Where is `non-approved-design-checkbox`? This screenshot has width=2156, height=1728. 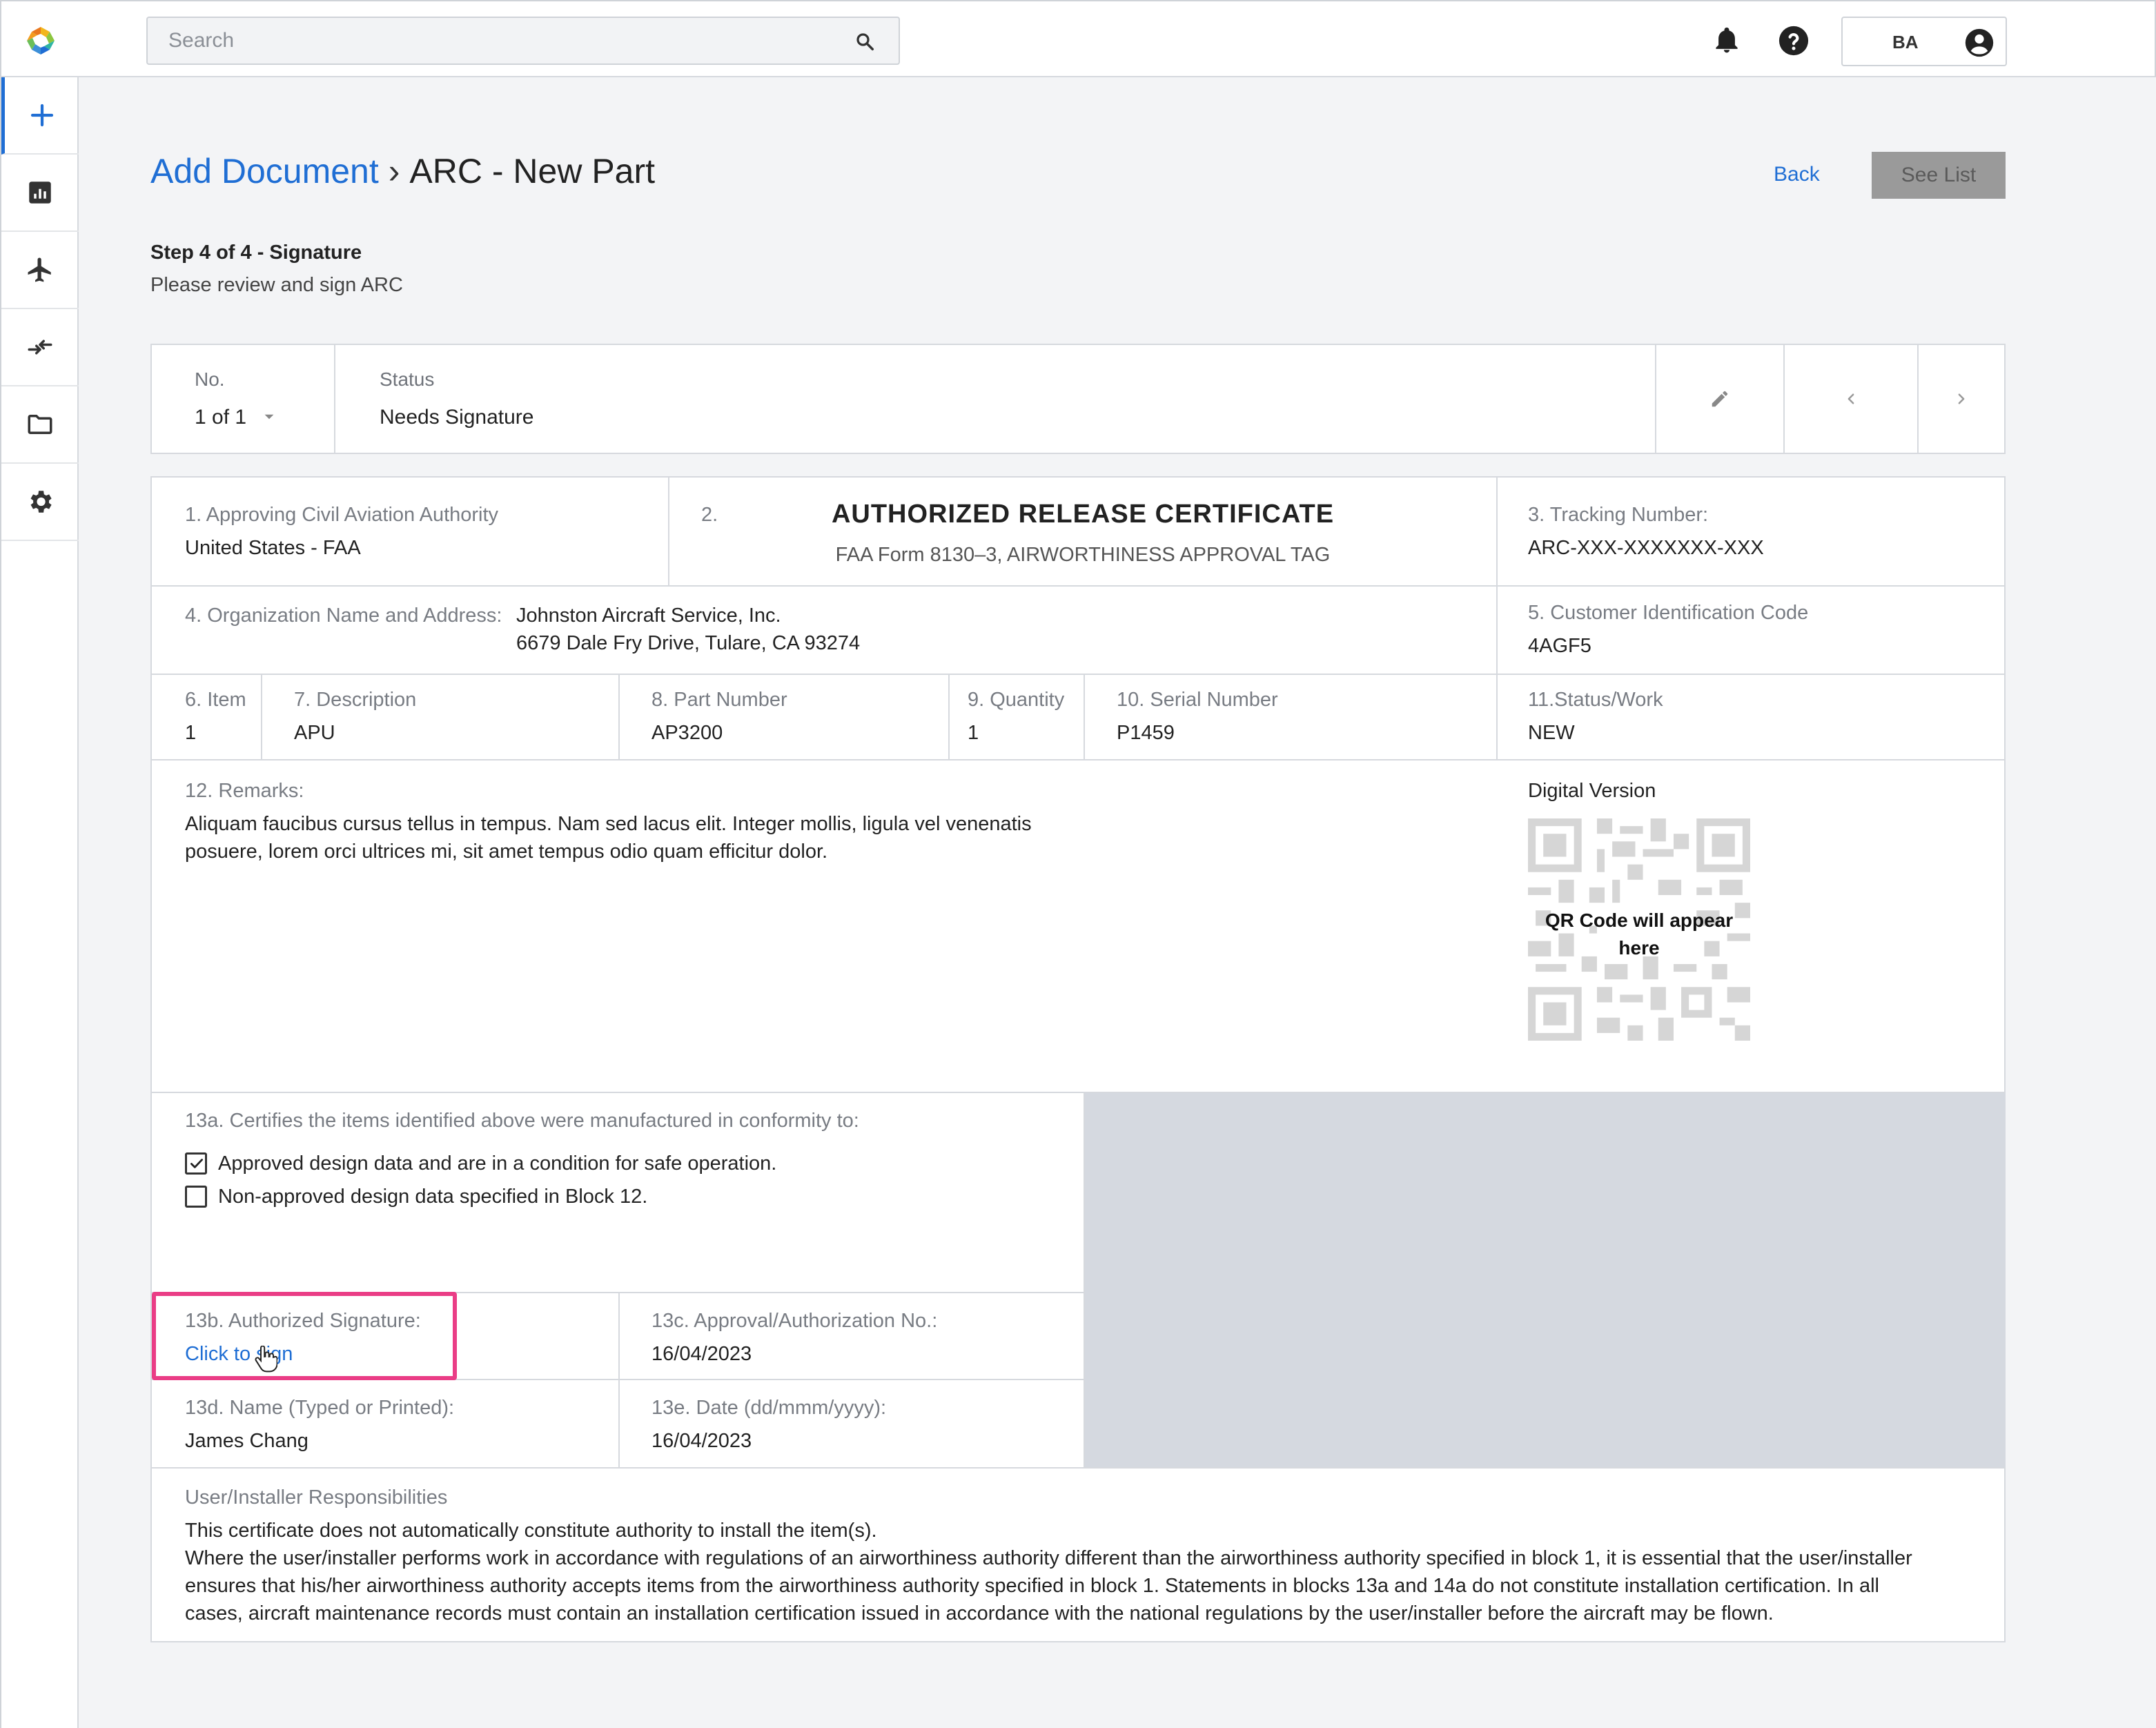 non-approved-design-checkbox is located at coordinates (196, 1197).